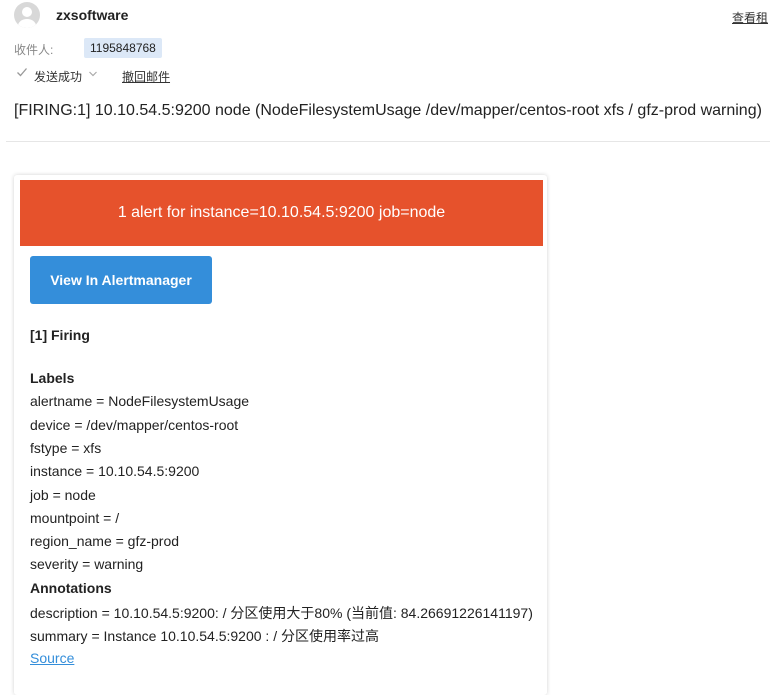  What do you see at coordinates (92, 15) in the screenshot?
I see `sender-name: zxsoftware` at bounding box center [92, 15].